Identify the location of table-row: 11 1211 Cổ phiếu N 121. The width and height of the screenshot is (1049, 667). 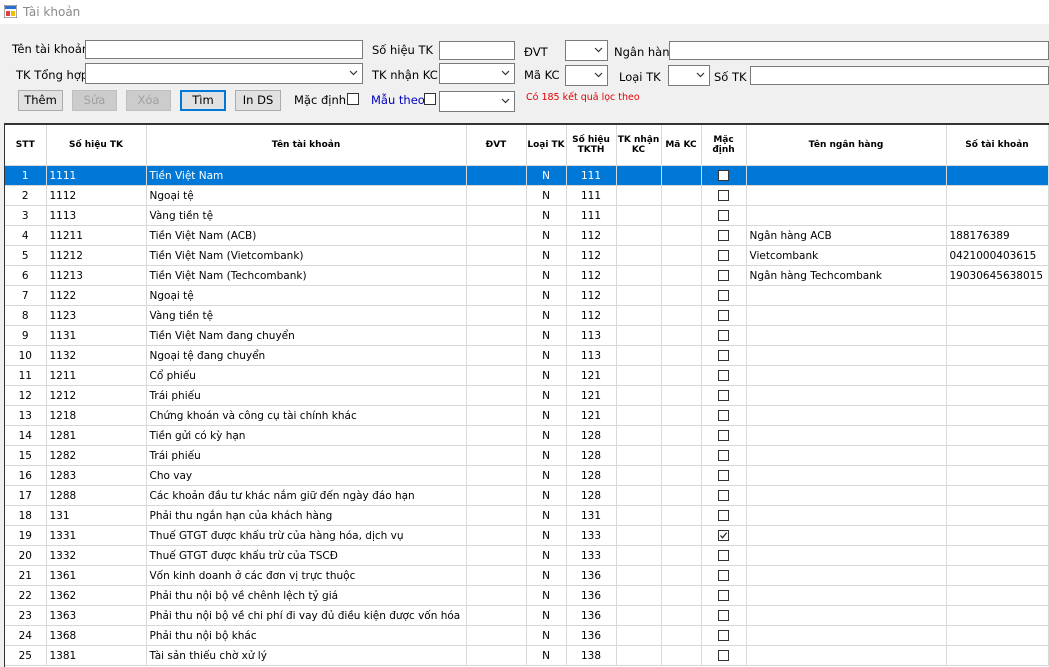
(527, 375).